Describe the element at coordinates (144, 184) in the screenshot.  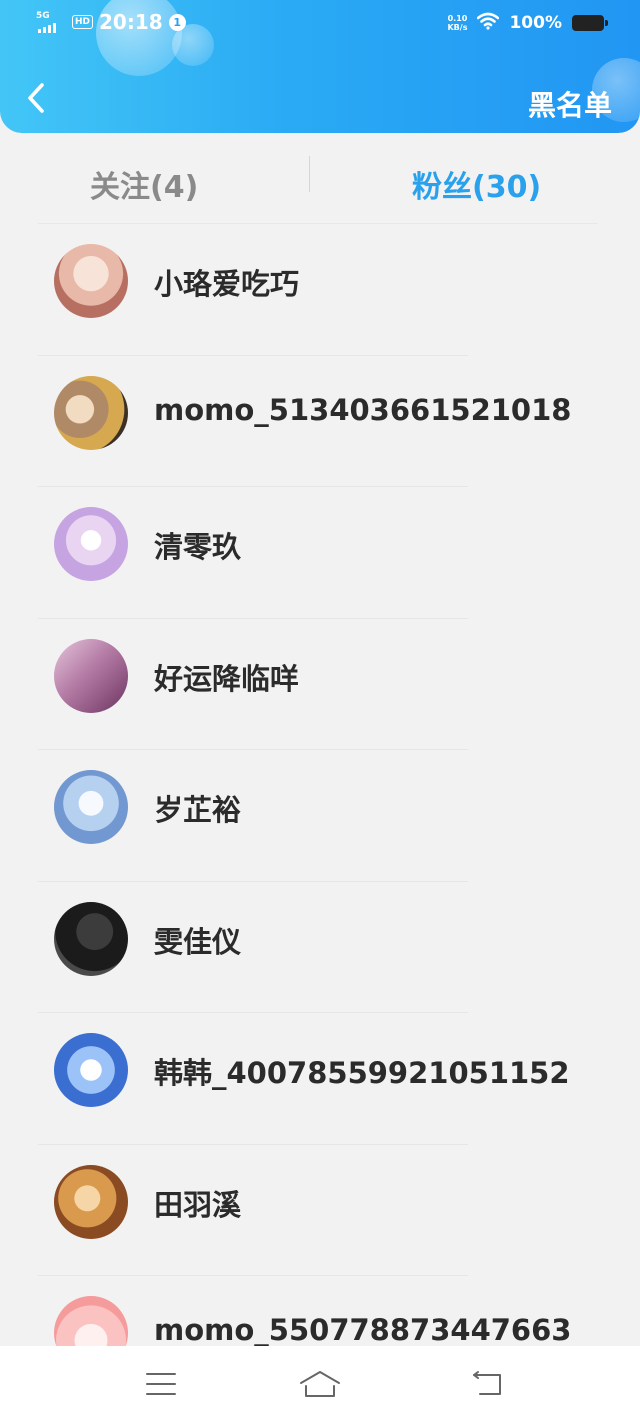
I see `tab-following: 关注(4)` at that location.